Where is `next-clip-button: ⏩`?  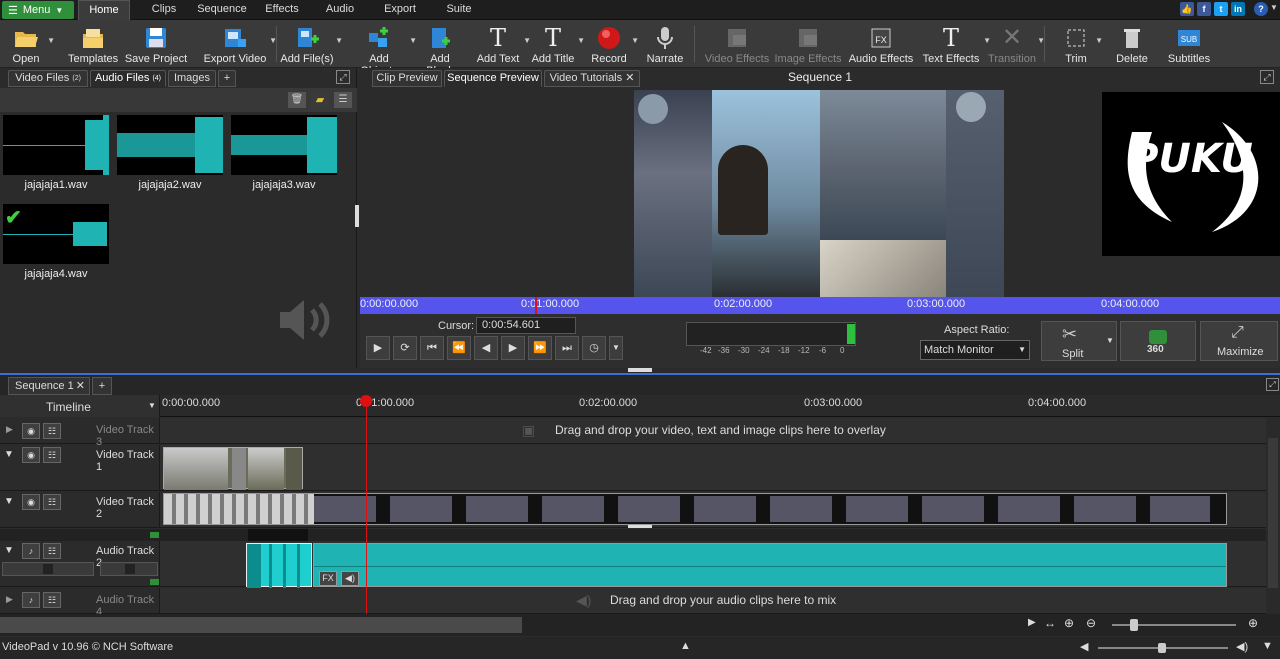 next-clip-button: ⏩ is located at coordinates (540, 348).